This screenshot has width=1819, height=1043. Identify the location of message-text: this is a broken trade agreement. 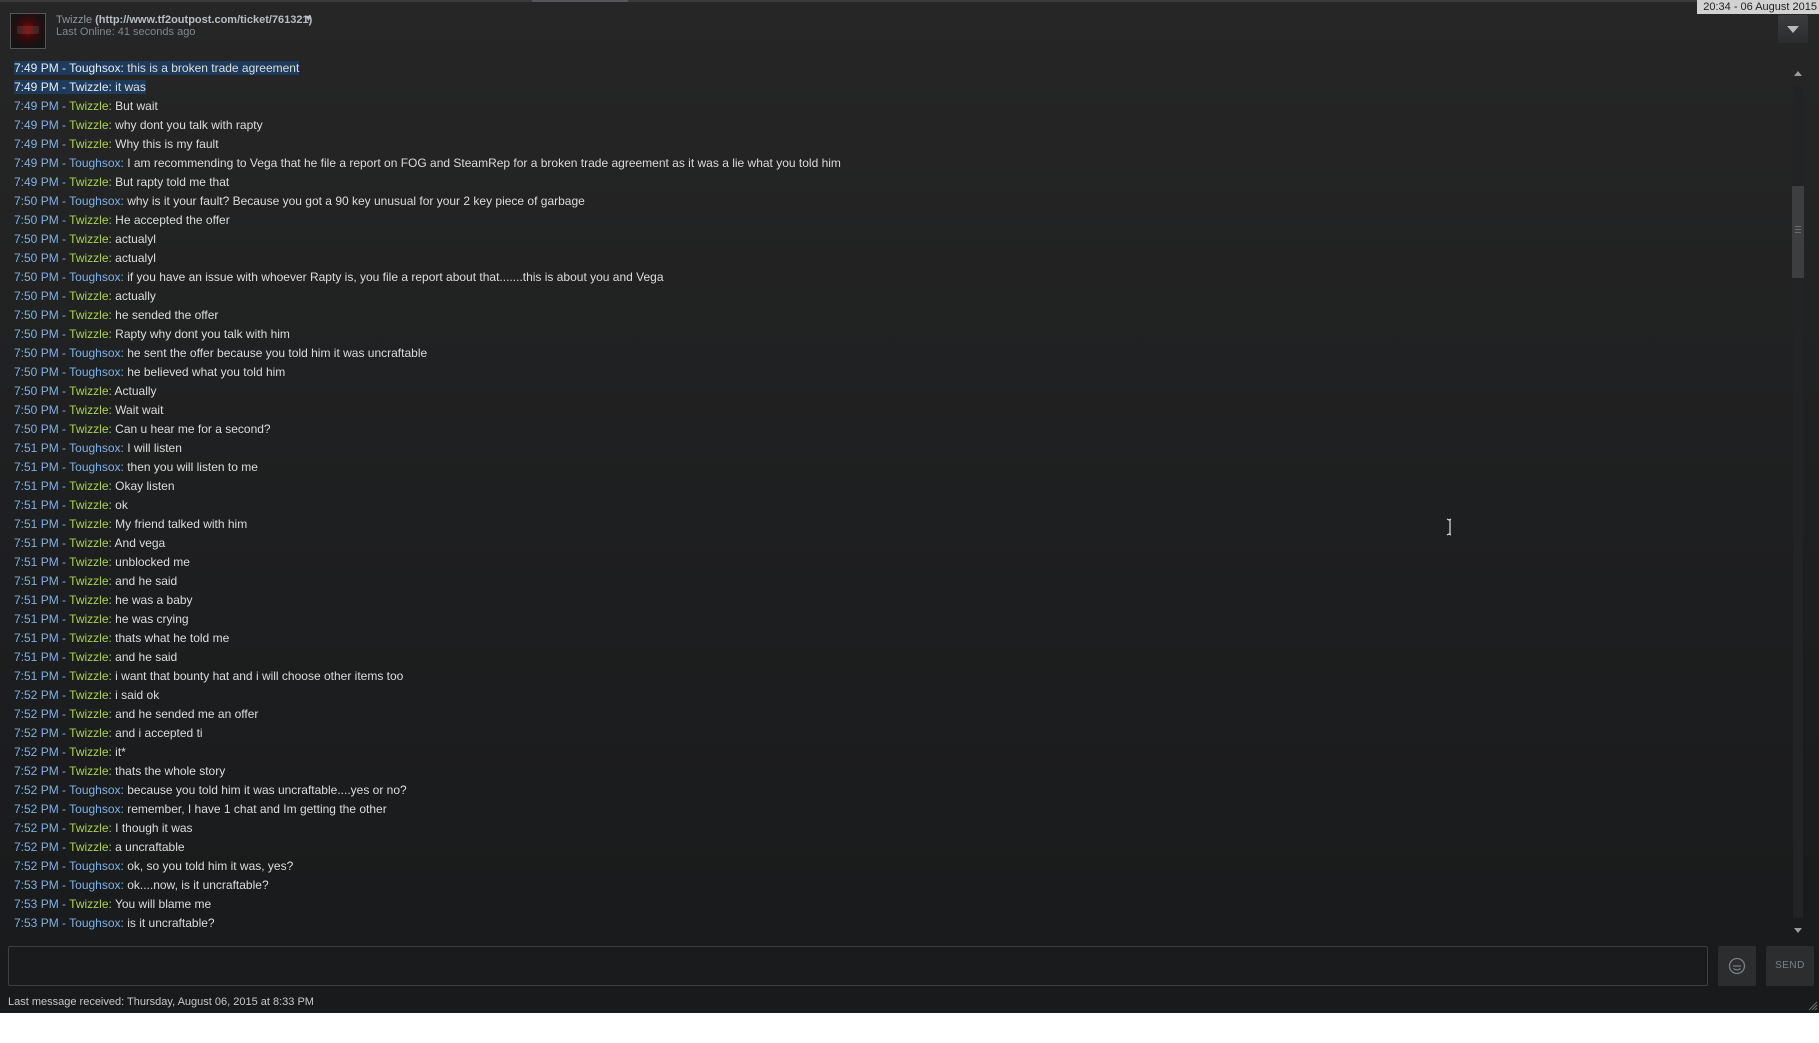
(213, 68).